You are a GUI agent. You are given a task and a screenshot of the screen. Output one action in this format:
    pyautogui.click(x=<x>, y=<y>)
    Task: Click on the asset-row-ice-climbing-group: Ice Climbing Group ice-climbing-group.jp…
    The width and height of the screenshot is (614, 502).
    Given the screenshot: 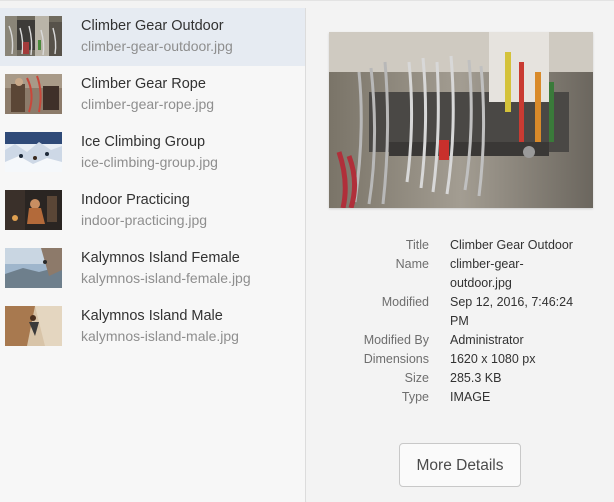 What is the action you would take?
    pyautogui.click(x=152, y=153)
    